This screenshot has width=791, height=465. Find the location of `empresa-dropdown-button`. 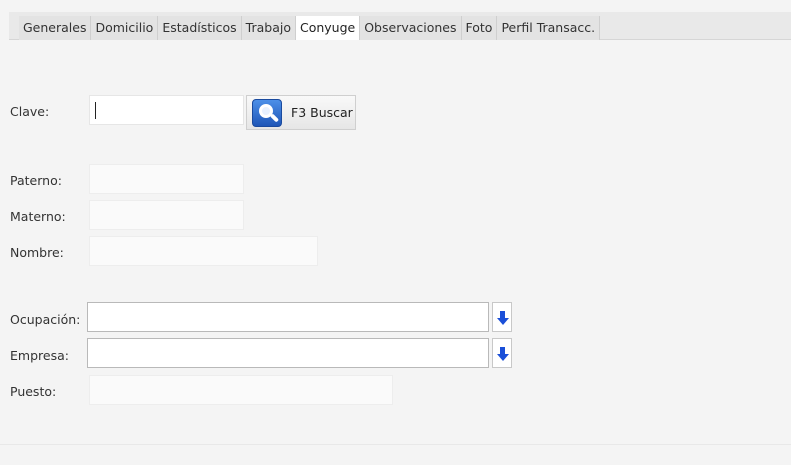

empresa-dropdown-button is located at coordinates (502, 353).